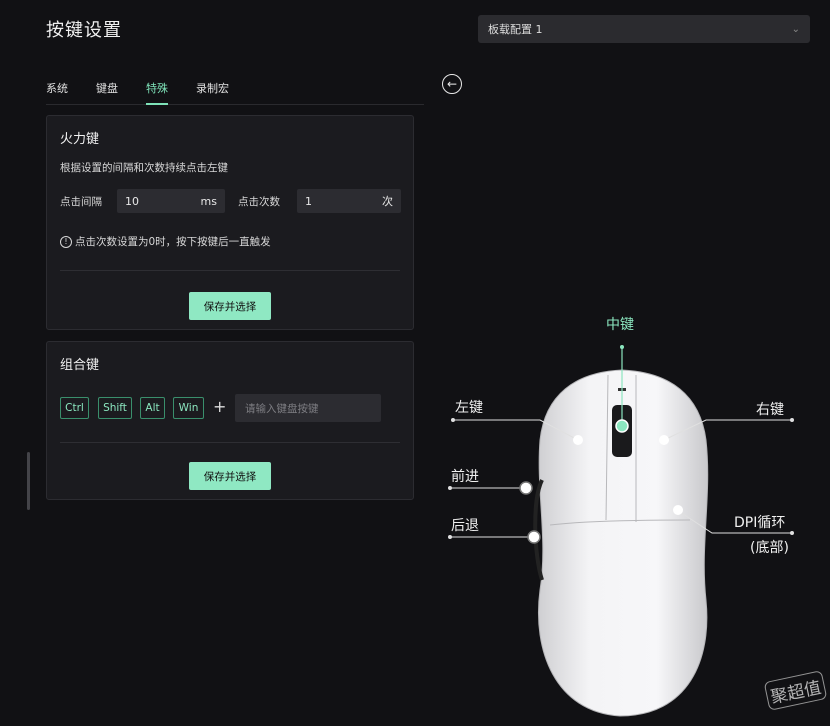 The height and width of the screenshot is (726, 830). Describe the element at coordinates (769, 548) in the screenshot. I see `dpi-button-sublabel: (底部)` at that location.